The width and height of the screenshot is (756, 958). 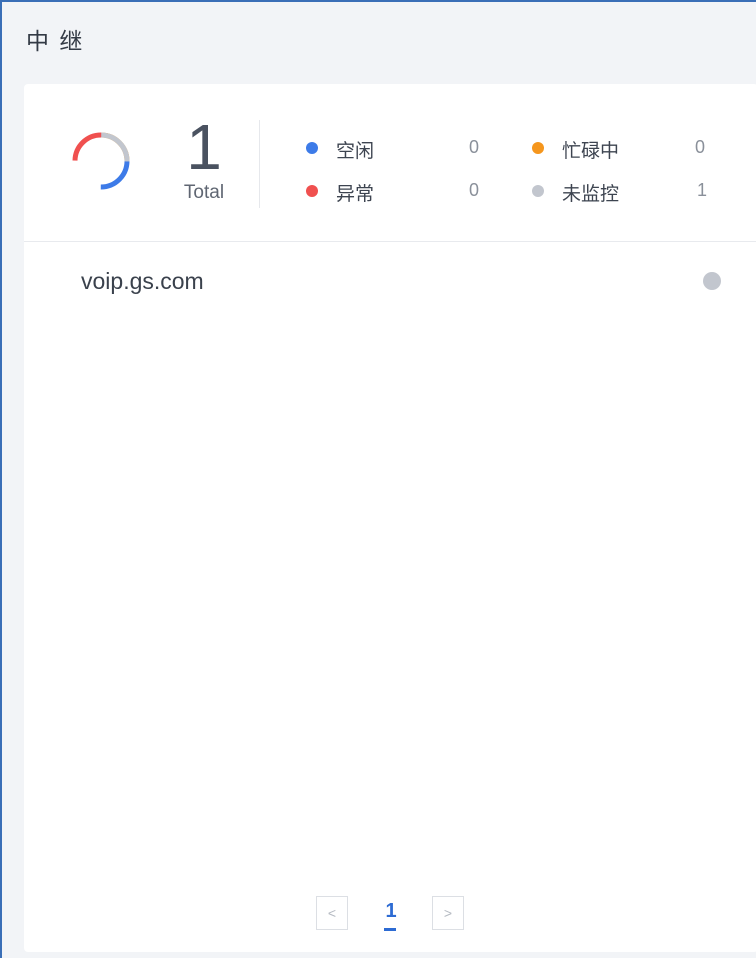 I want to click on chevron-left-icon: <, so click(x=332, y=913).